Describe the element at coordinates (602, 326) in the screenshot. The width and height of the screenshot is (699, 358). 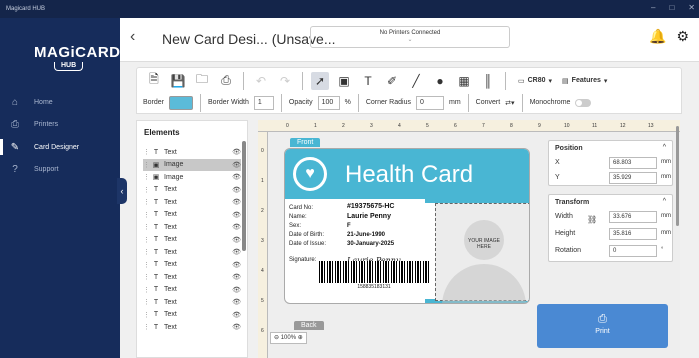
I see `print-button: ⎙ Print` at that location.